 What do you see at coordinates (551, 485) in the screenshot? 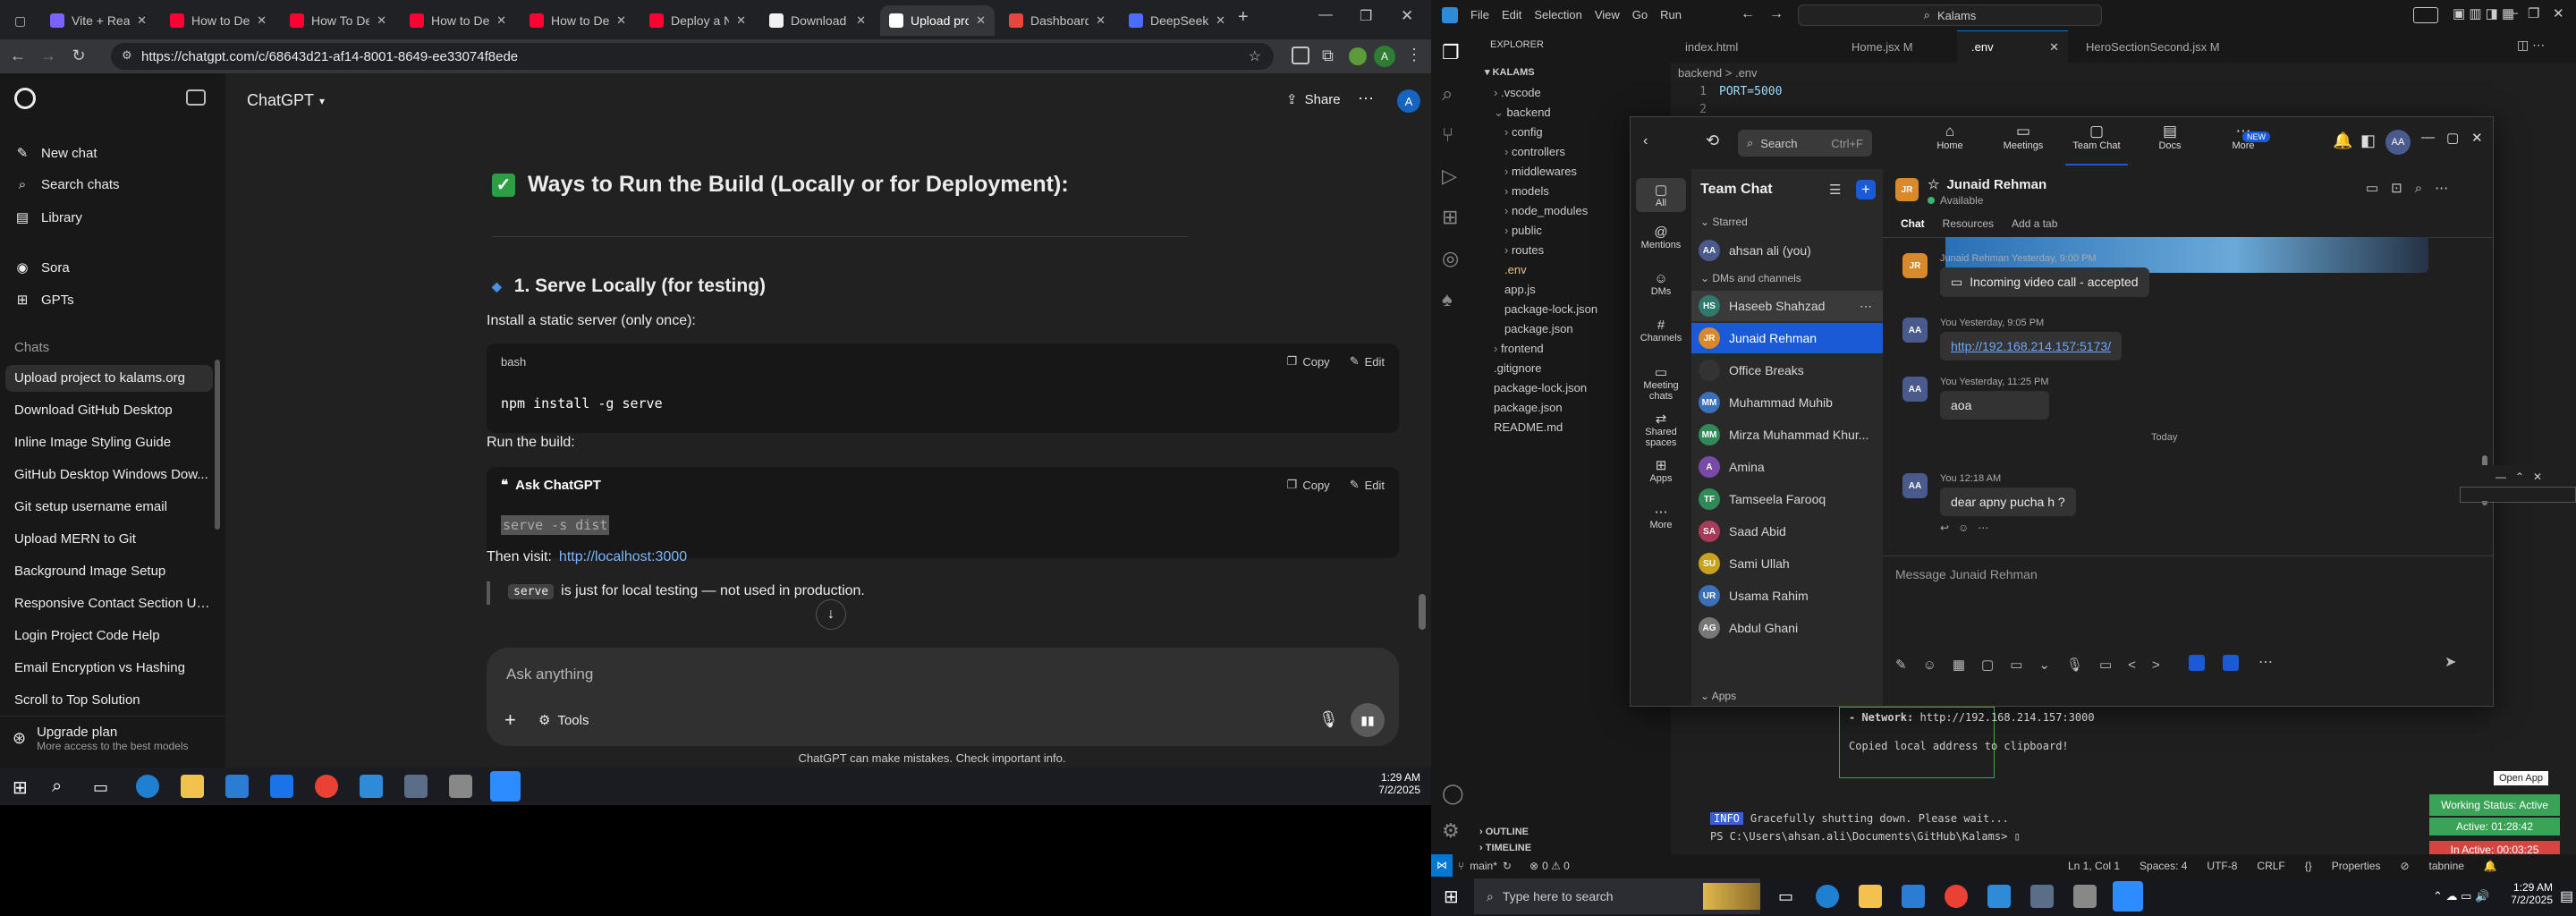
I see `ask-chatgpt-label: ❝ Ask ChatGPT` at bounding box center [551, 485].